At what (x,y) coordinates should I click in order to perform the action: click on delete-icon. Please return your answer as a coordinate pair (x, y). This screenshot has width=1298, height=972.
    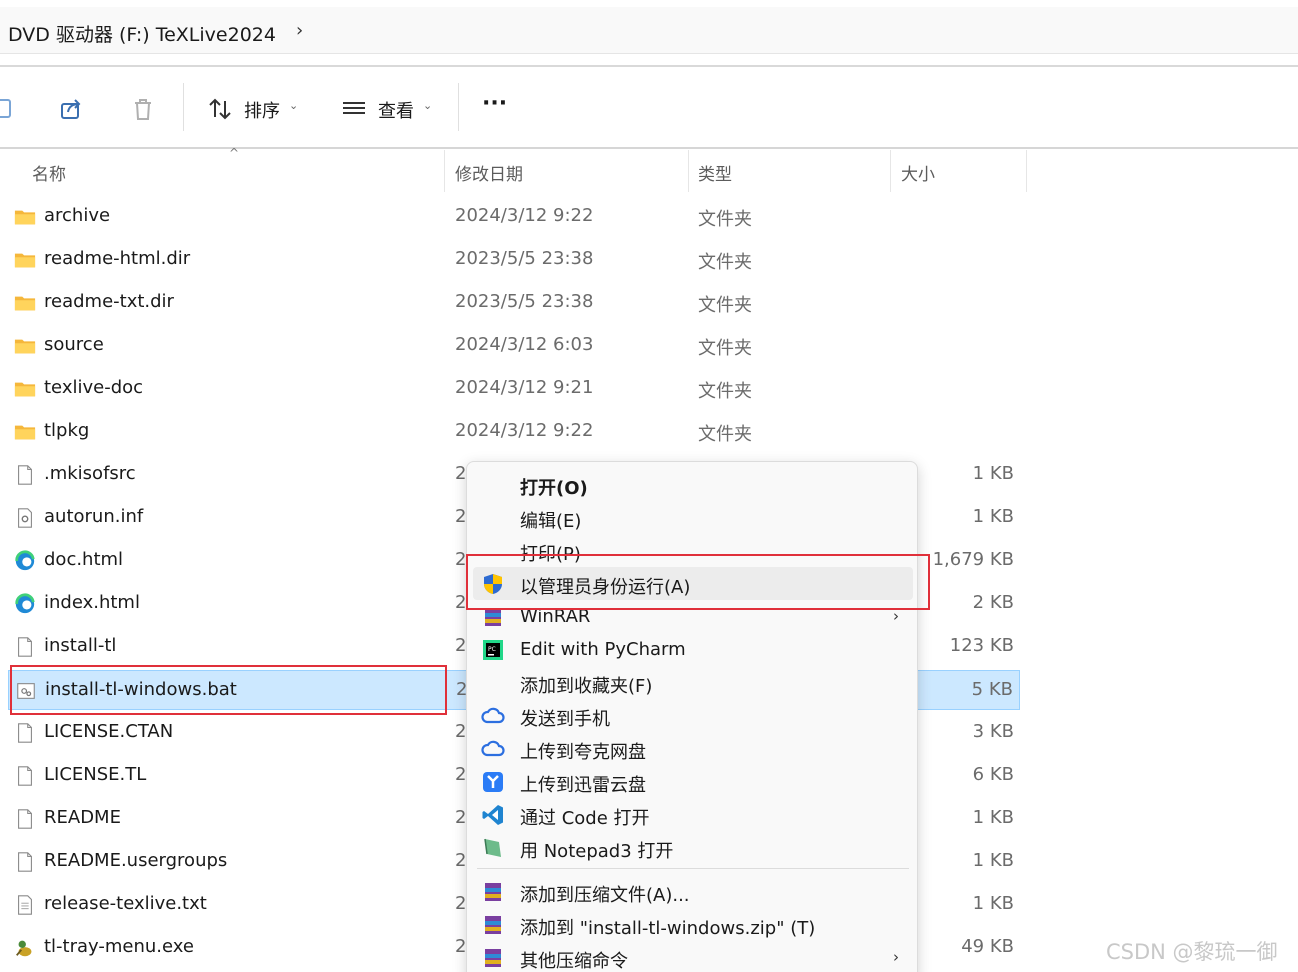
    Looking at the image, I should click on (143, 109).